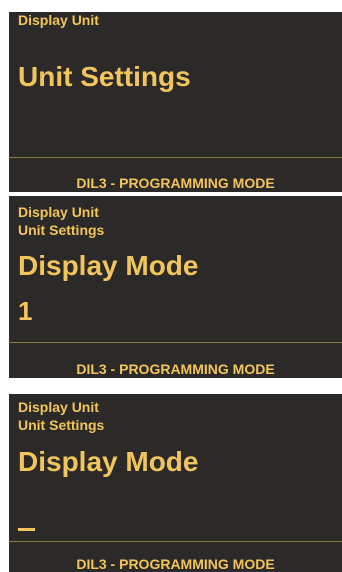  What do you see at coordinates (26, 529) in the screenshot?
I see `underscore-cursor-icon` at bounding box center [26, 529].